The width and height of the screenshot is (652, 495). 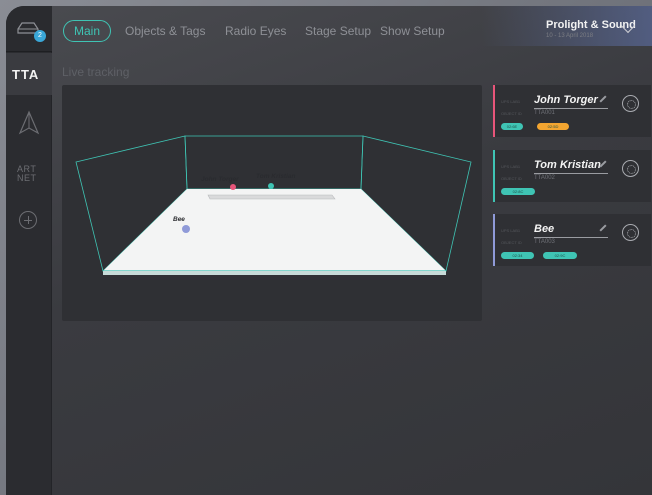 What do you see at coordinates (518, 191) in the screenshot?
I see `tag-pill: 02:8C` at bounding box center [518, 191].